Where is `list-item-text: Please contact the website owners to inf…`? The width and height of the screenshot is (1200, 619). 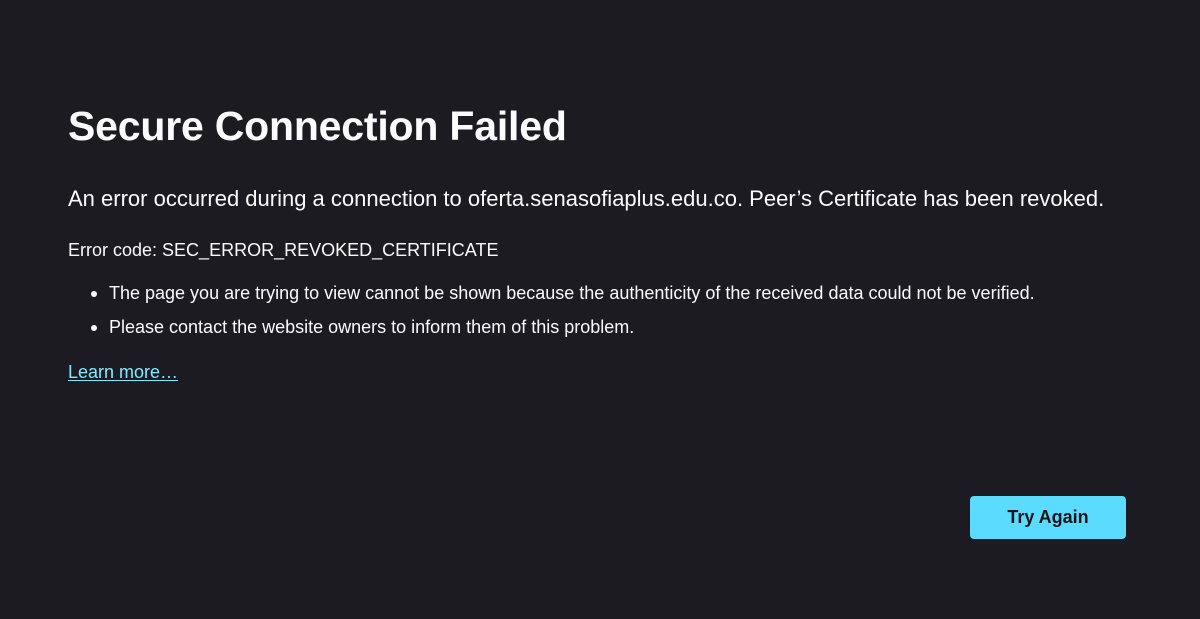
list-item-text: Please contact the website owners to inf… is located at coordinates (372, 327).